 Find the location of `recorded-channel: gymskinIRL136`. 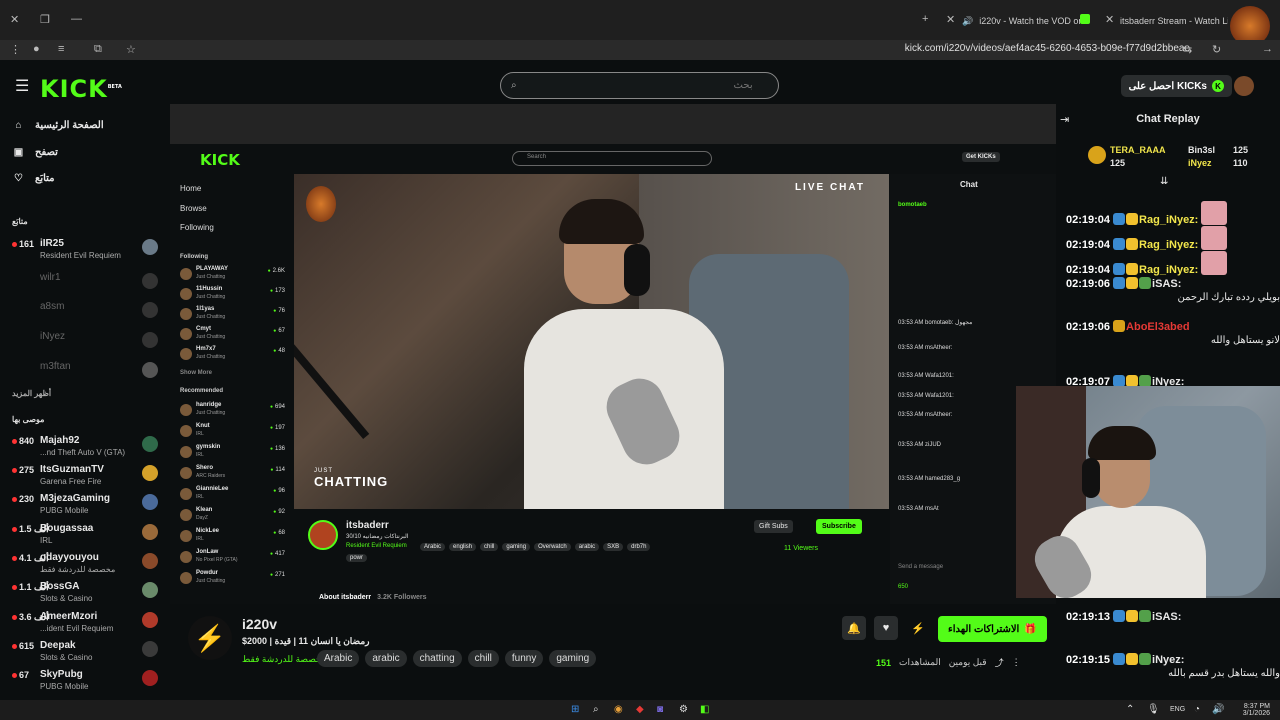

recorded-channel: gymskinIRL136 is located at coordinates (232, 453).